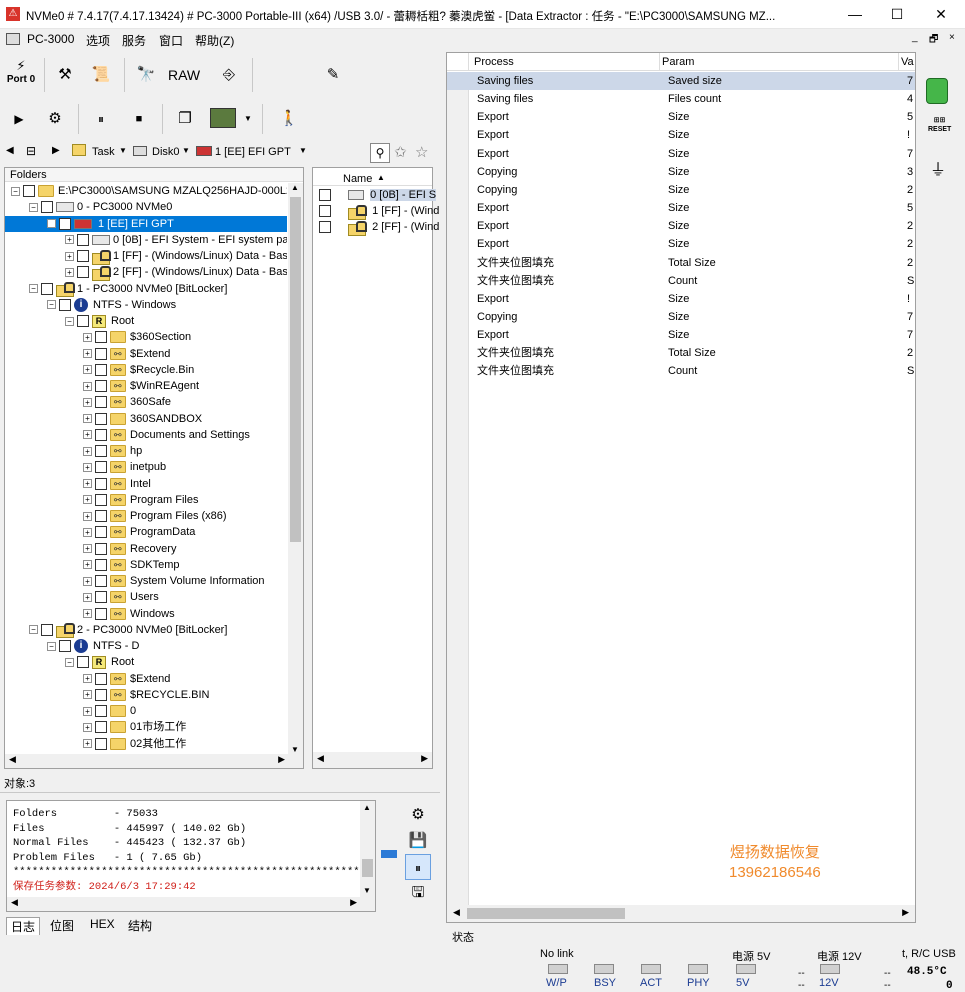  Describe the element at coordinates (50, 39) in the screenshot. I see `menu-pc3000: PC-3000` at that location.